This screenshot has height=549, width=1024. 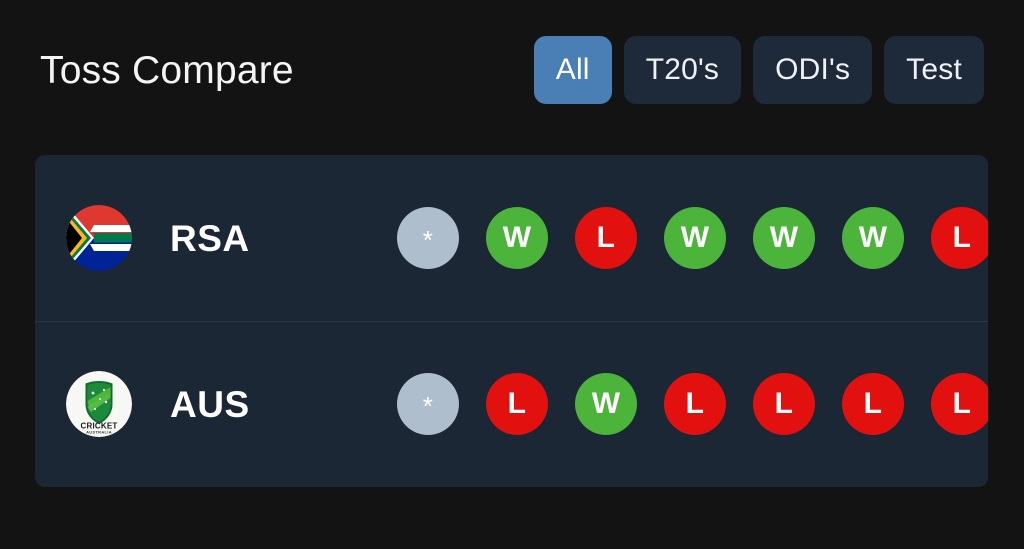 I want to click on south-africa-flag-icon, so click(x=99, y=238).